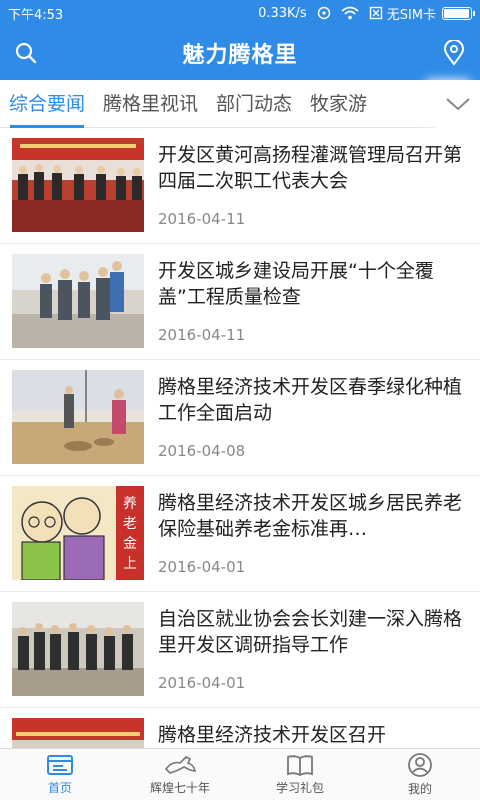 The height and width of the screenshot is (800, 480). I want to click on news-thumbnail: 养 老 金 上, so click(78, 533).